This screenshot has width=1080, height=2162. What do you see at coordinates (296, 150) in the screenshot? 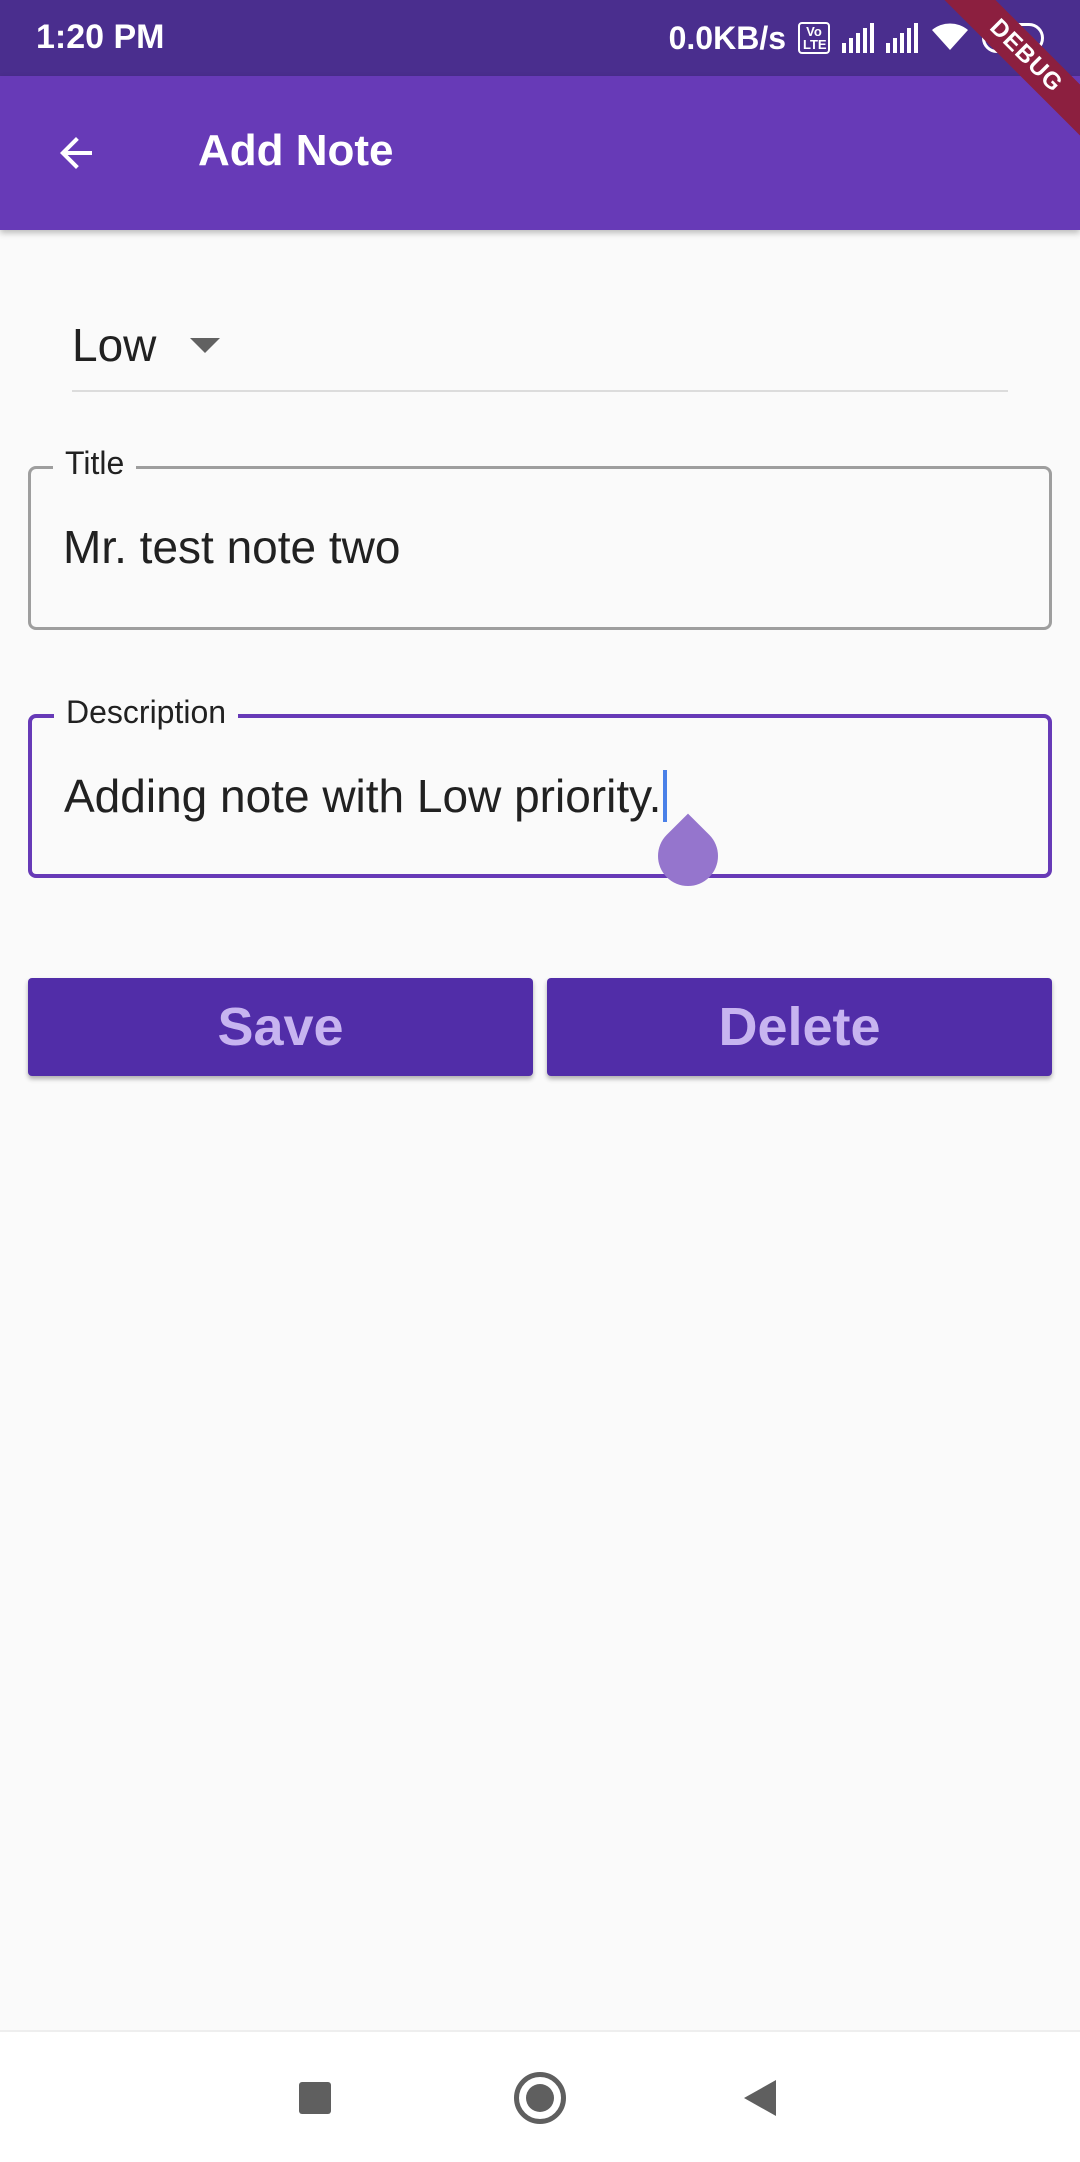
I see `page-title: Add Note` at bounding box center [296, 150].